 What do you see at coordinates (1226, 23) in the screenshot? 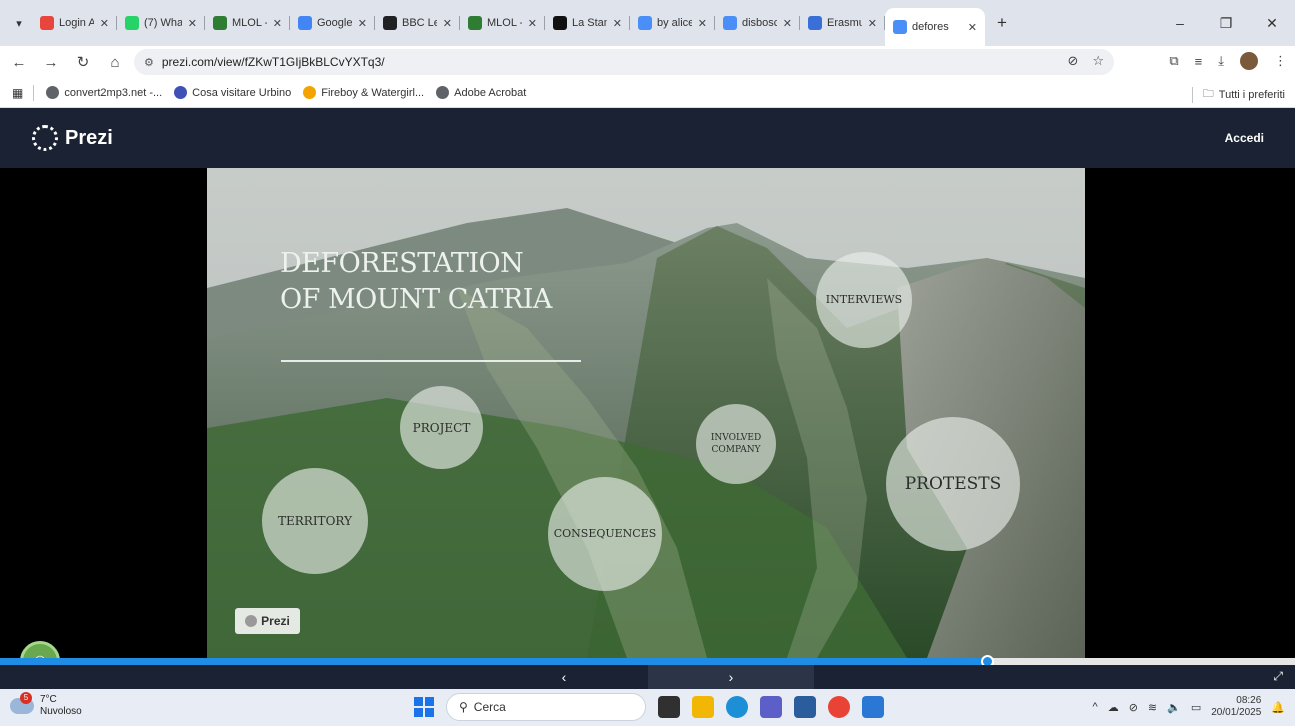
I see `restore-icon: ❐` at bounding box center [1226, 23].